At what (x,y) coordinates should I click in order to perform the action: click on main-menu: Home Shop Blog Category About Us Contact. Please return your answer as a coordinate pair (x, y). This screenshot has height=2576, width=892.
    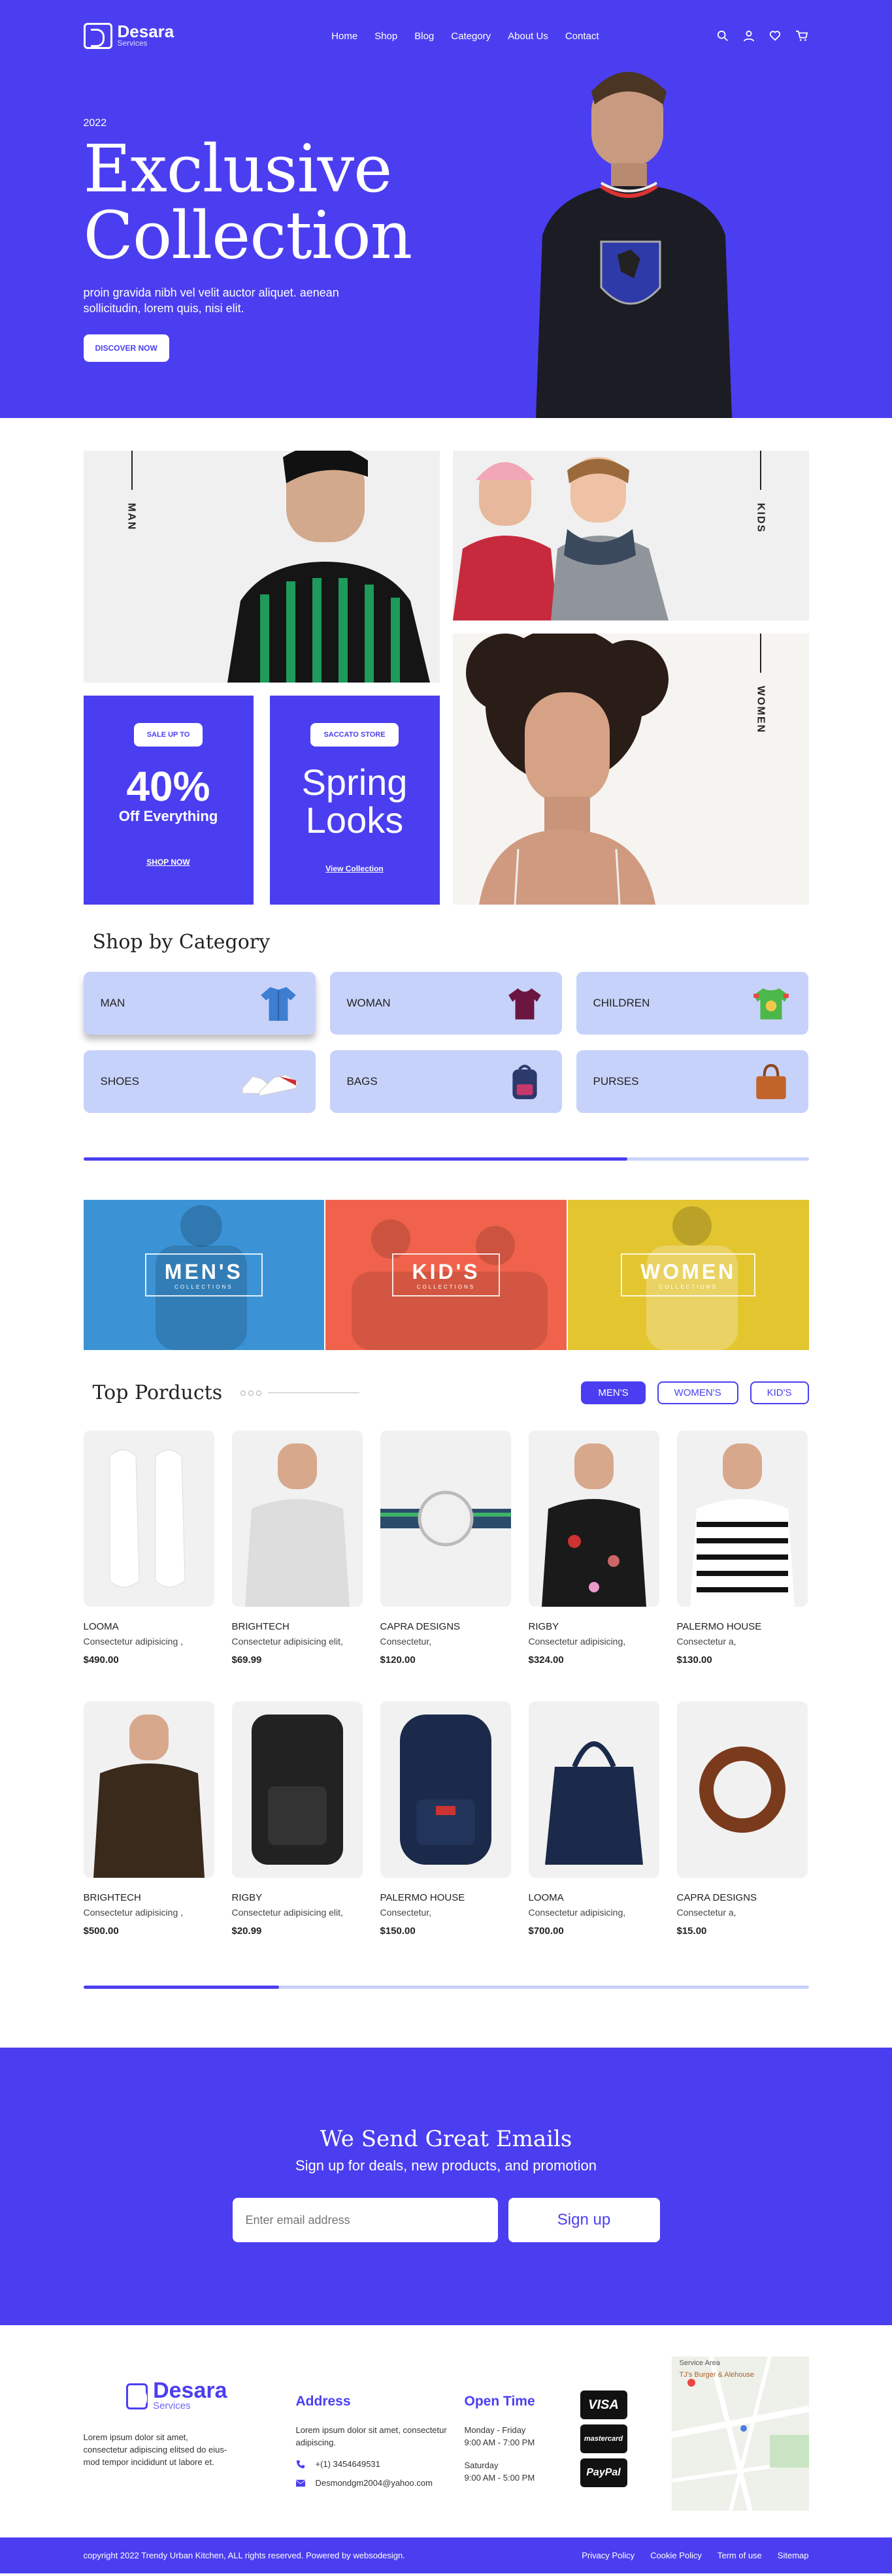
    Looking at the image, I should click on (465, 36).